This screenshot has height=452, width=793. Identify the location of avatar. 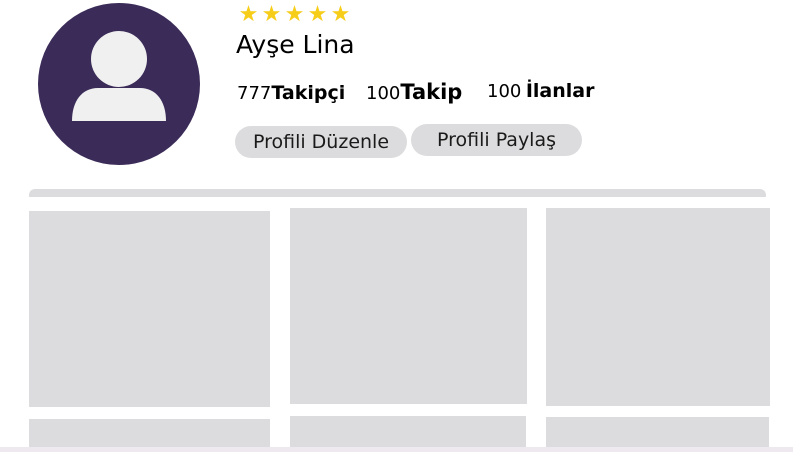
(119, 84).